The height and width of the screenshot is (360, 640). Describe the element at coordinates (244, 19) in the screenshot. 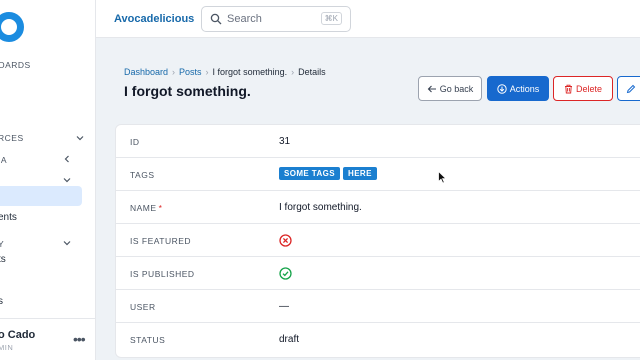

I see `search-placeholder: Search` at that location.